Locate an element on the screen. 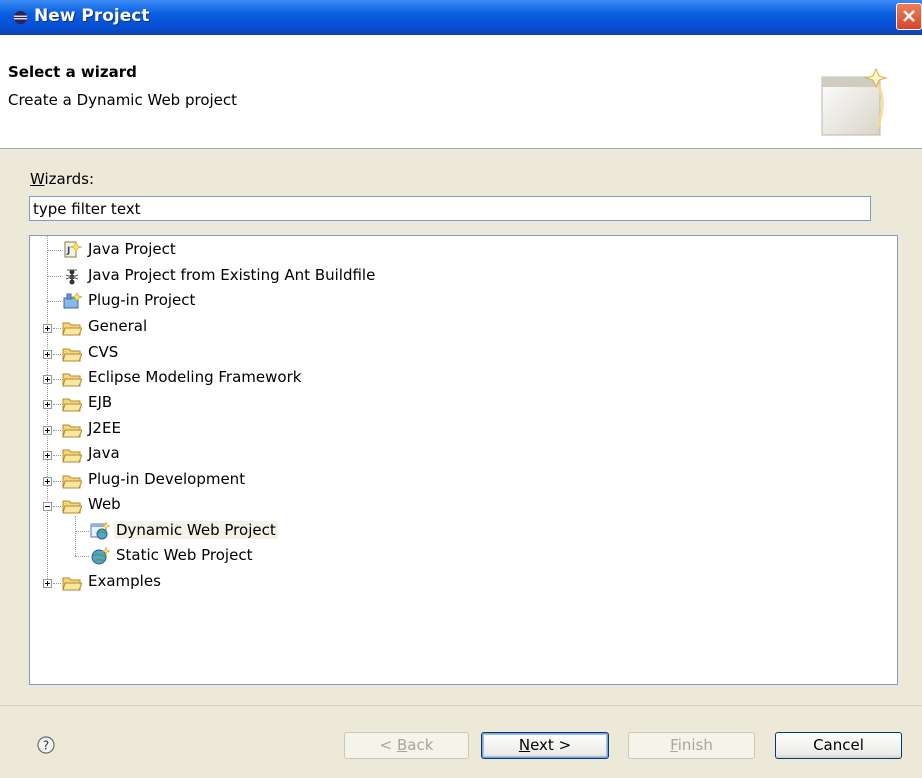 The height and width of the screenshot is (778, 922). page-description: Create a Dynamic Web project is located at coordinates (123, 100).